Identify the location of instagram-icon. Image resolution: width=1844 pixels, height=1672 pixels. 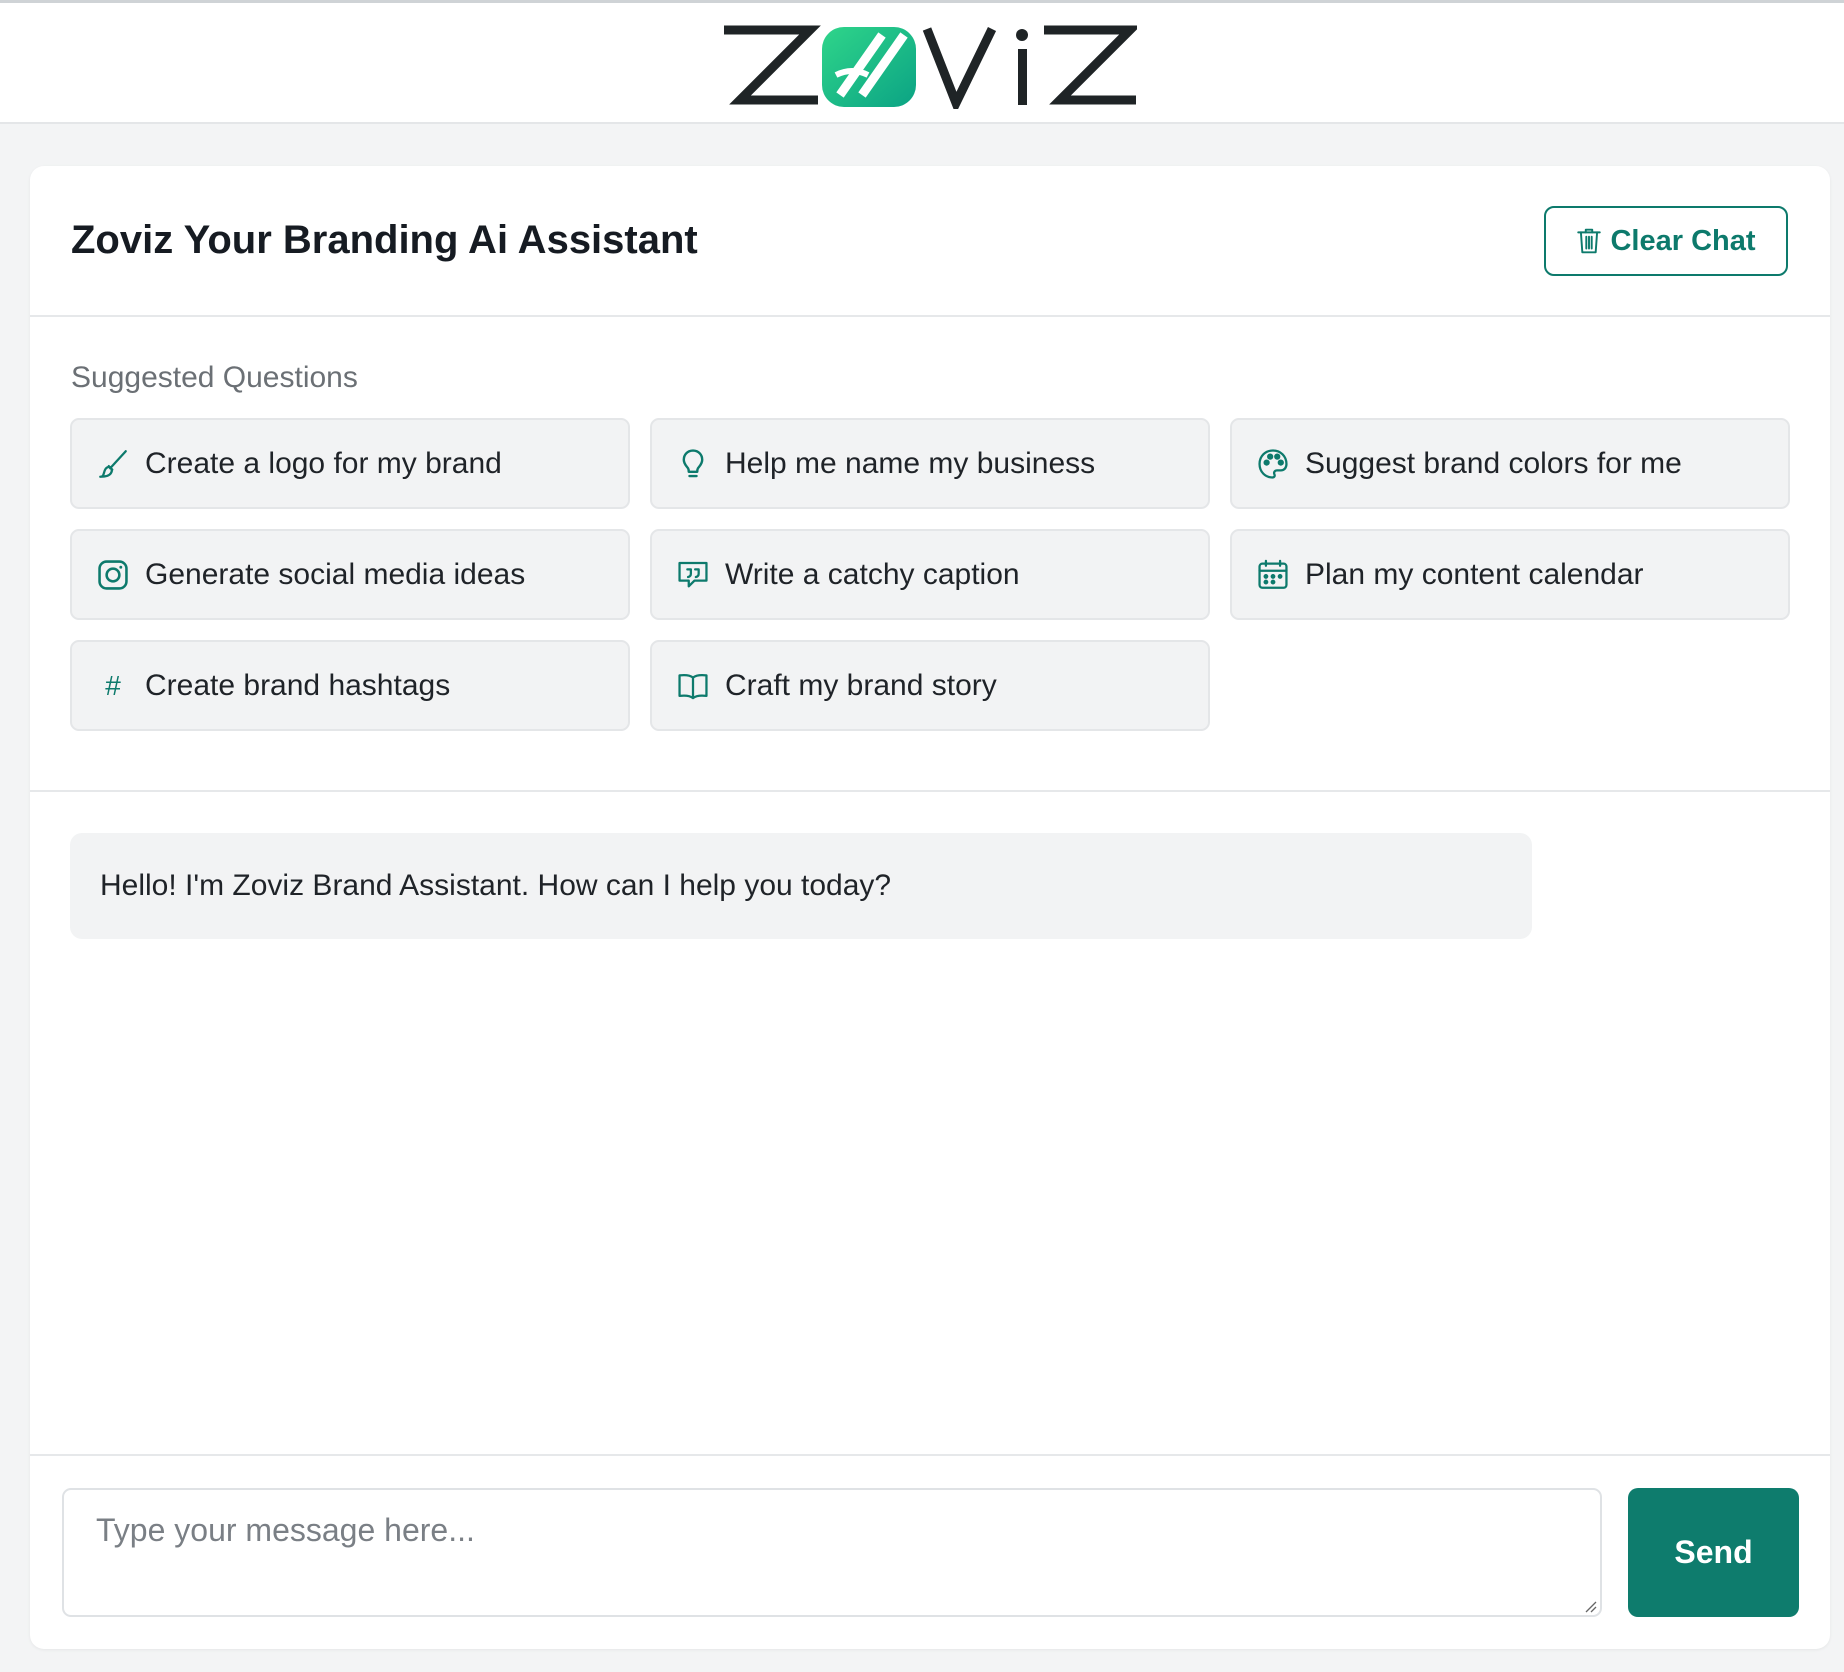
(113, 575).